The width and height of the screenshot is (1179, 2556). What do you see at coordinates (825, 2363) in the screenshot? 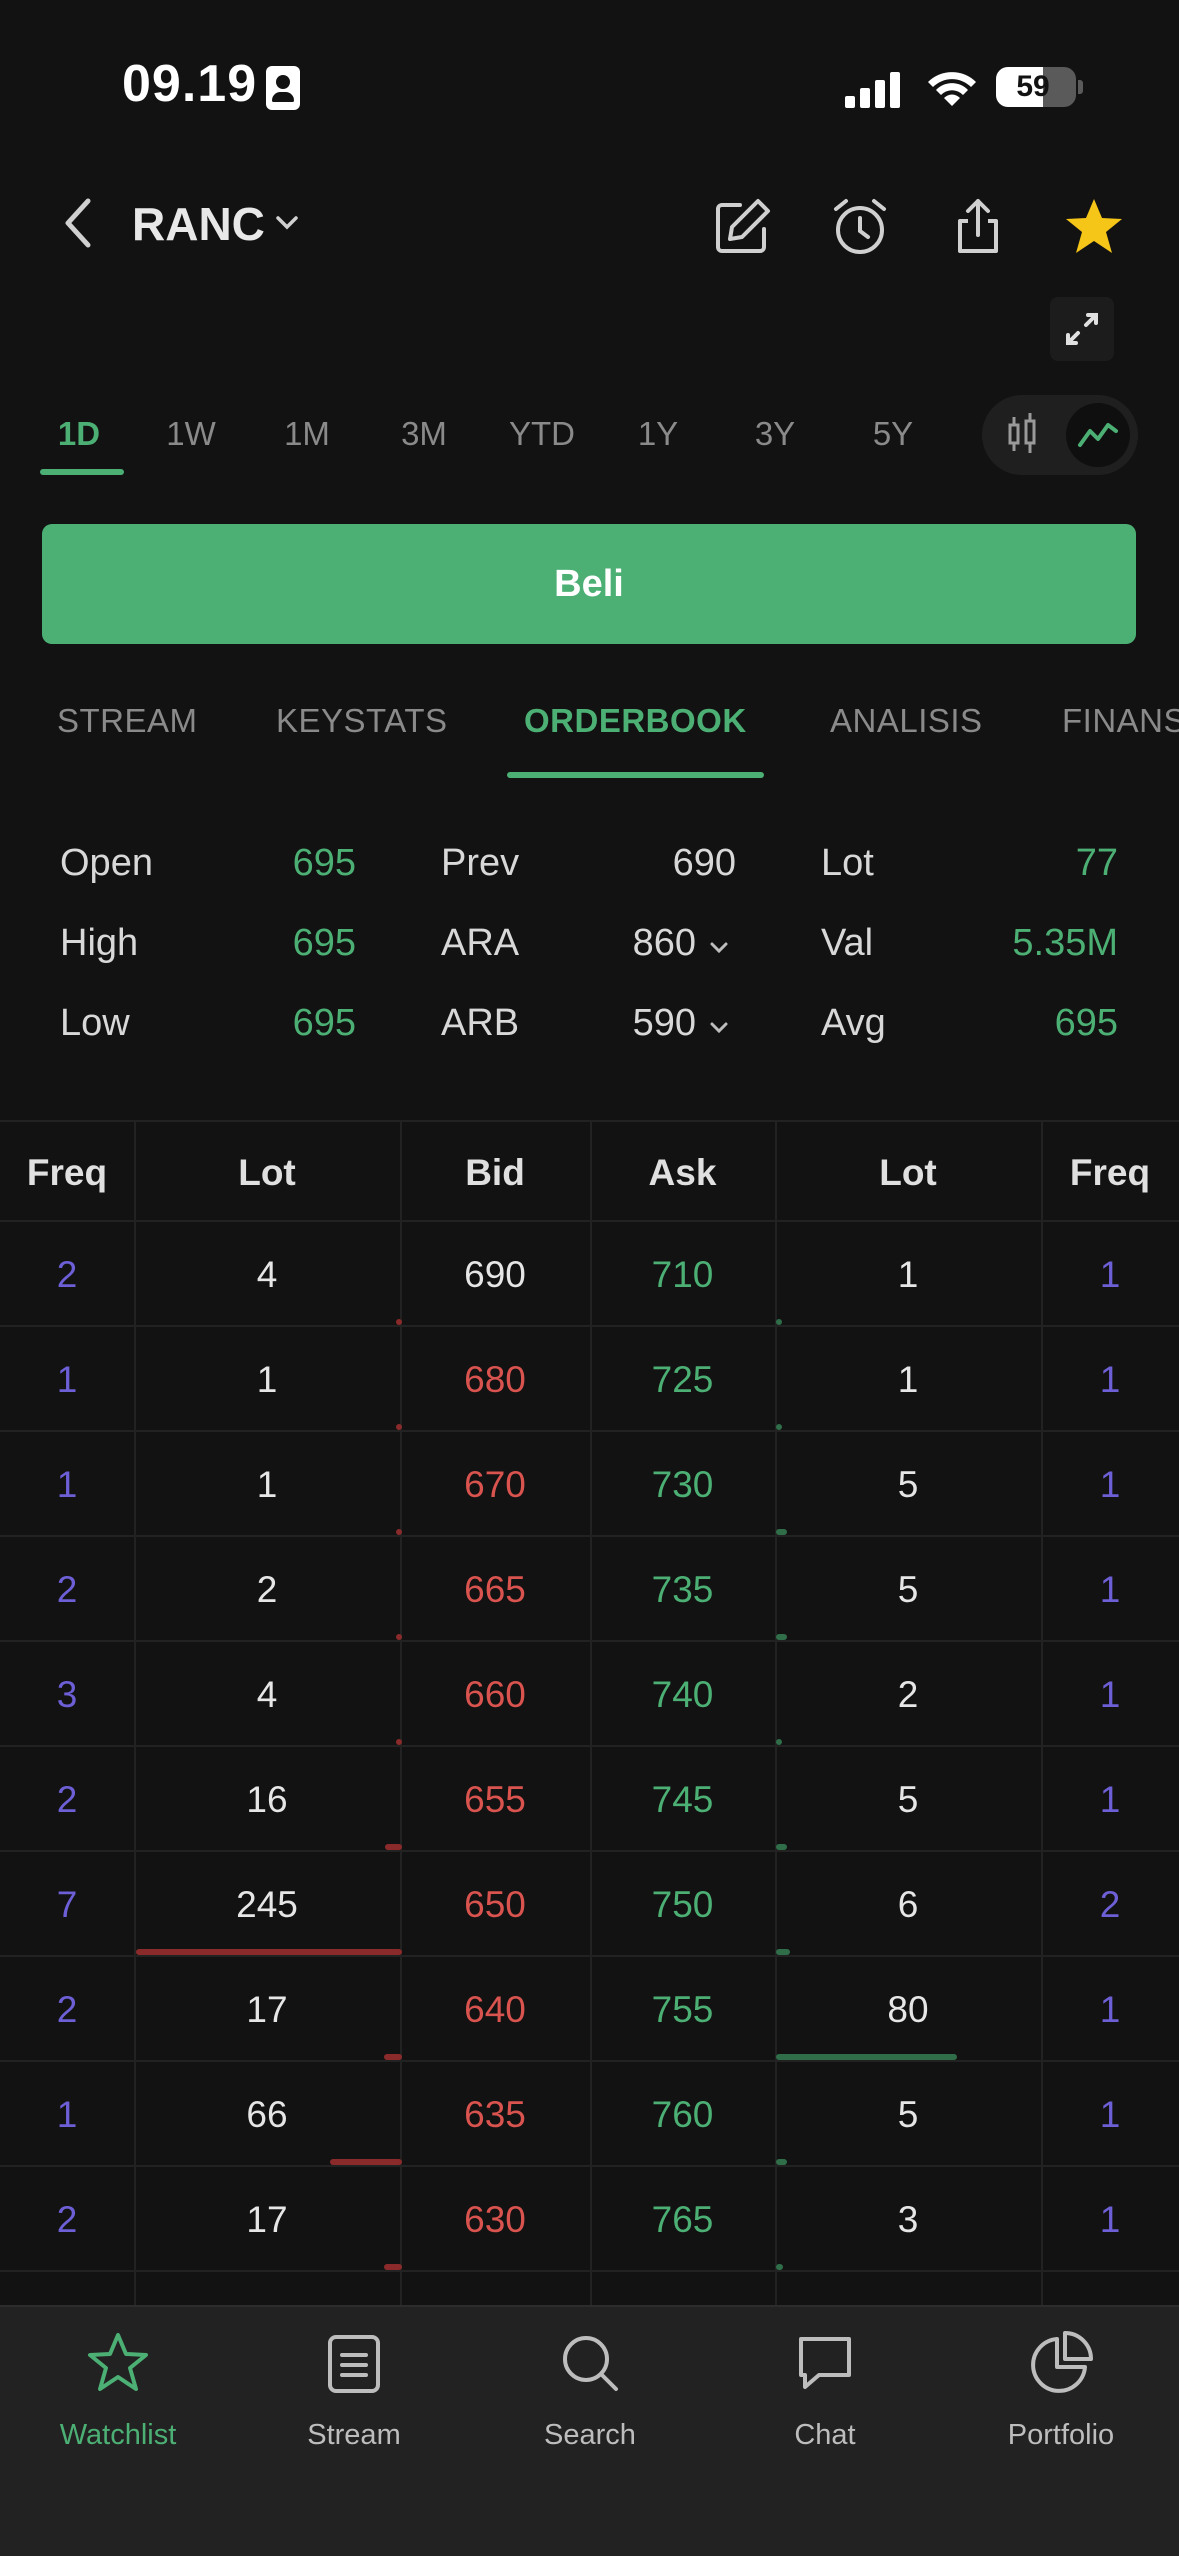
I see `chat-icon` at bounding box center [825, 2363].